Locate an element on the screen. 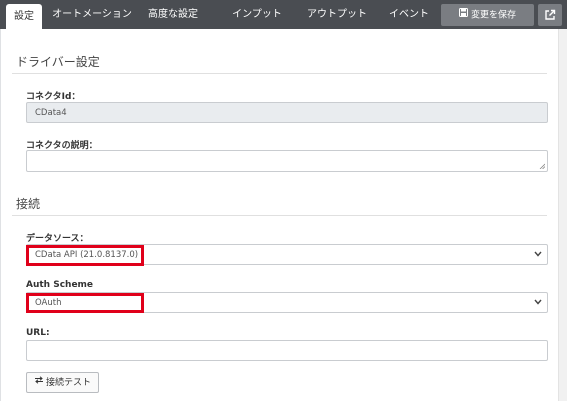  auth-scheme-label: Auth Scheme is located at coordinates (60, 285).